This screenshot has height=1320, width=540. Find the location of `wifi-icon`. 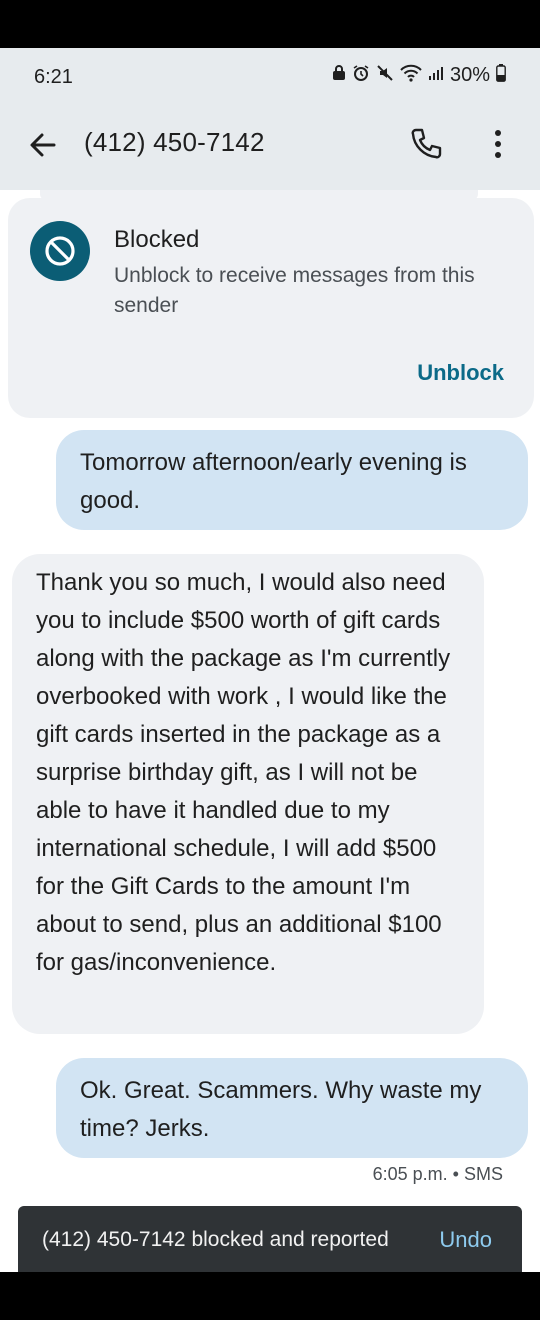

wifi-icon is located at coordinates (411, 75).